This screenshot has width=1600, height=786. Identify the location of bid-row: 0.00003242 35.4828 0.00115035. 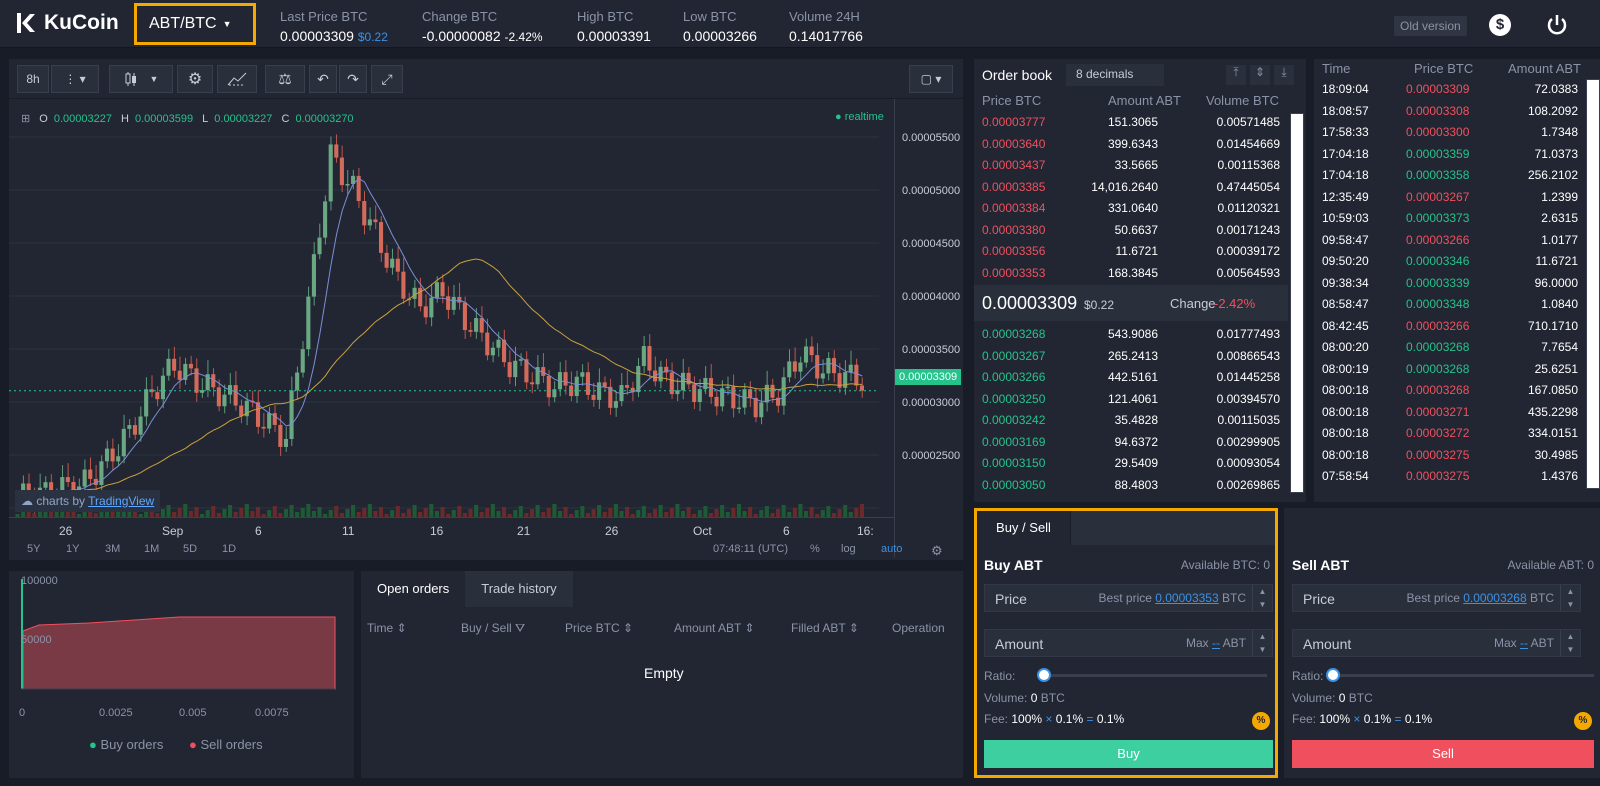
(1131, 420).